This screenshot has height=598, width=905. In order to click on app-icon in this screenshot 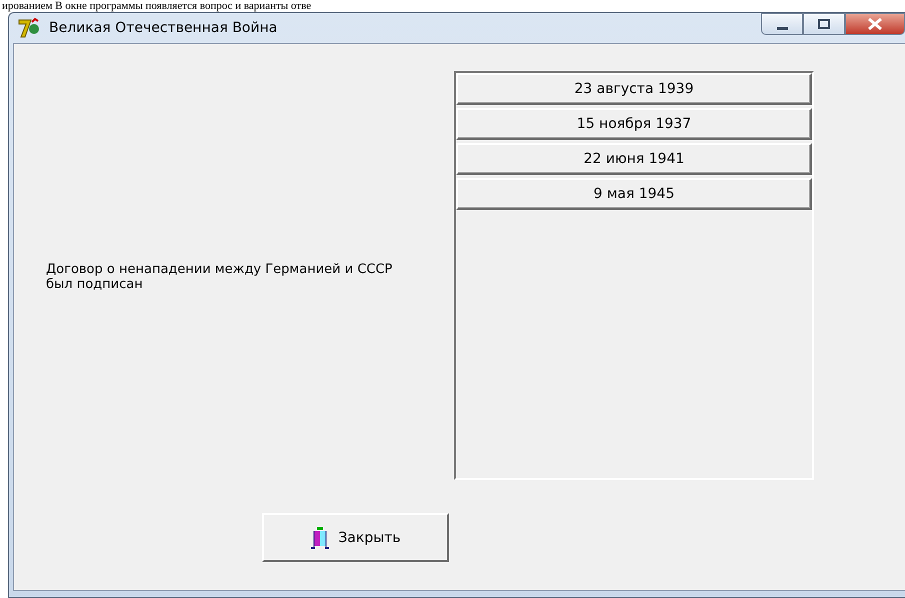, I will do `click(29, 28)`.